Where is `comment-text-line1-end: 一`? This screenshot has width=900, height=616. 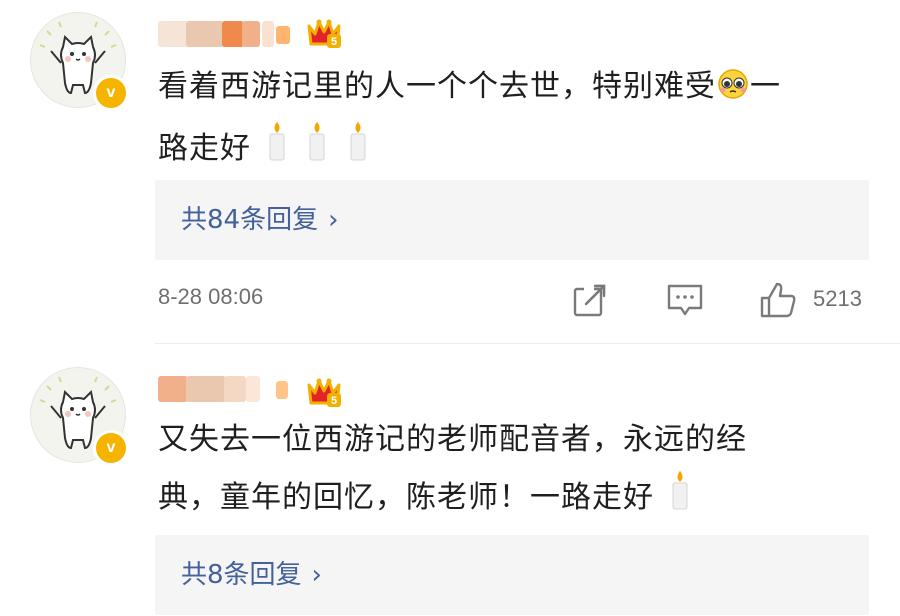
comment-text-line1-end: 一 is located at coordinates (765, 86).